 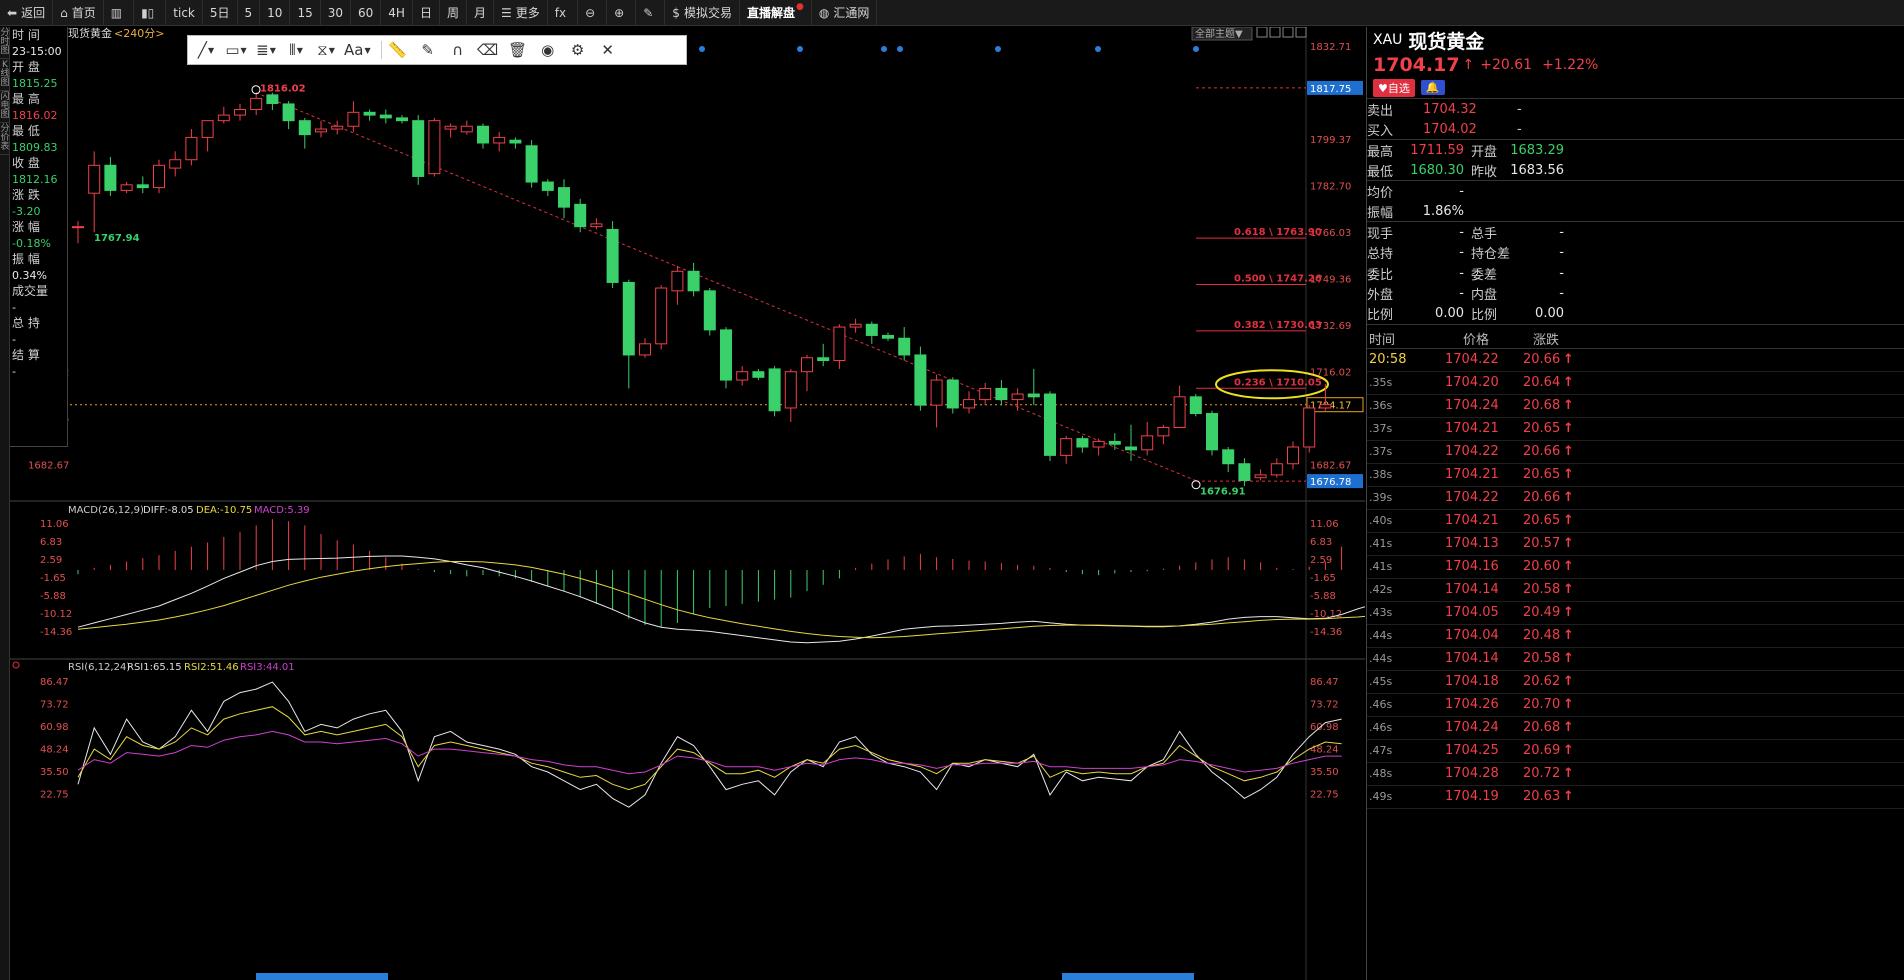 What do you see at coordinates (608, 50) in the screenshot?
I see `close-icon: ✕` at bounding box center [608, 50].